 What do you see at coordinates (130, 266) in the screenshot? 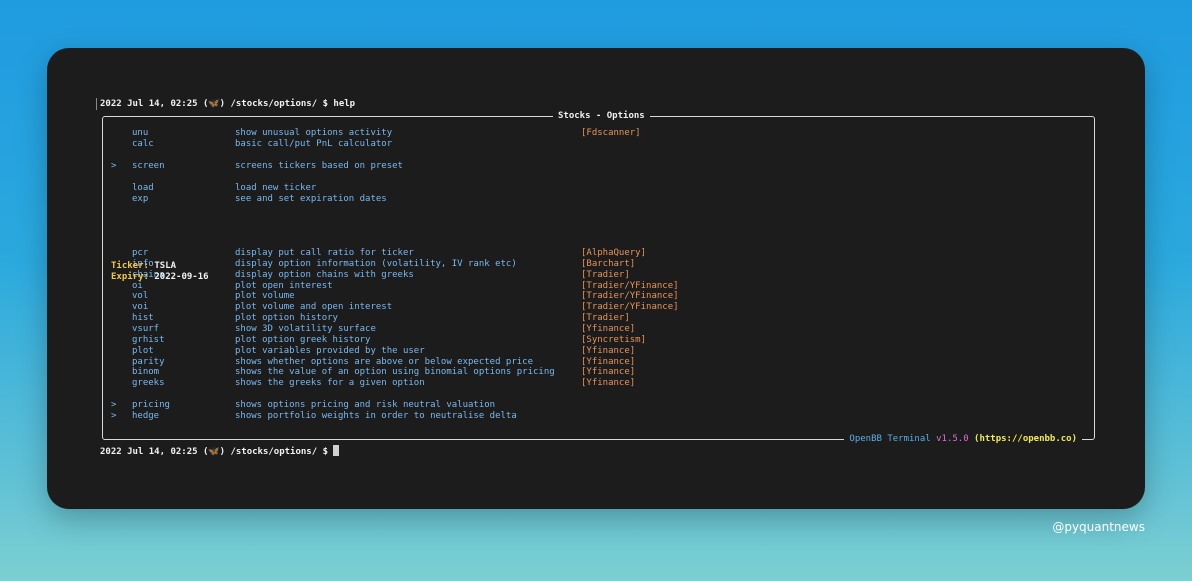
I see `ticker-label: Ticker:` at bounding box center [130, 266].